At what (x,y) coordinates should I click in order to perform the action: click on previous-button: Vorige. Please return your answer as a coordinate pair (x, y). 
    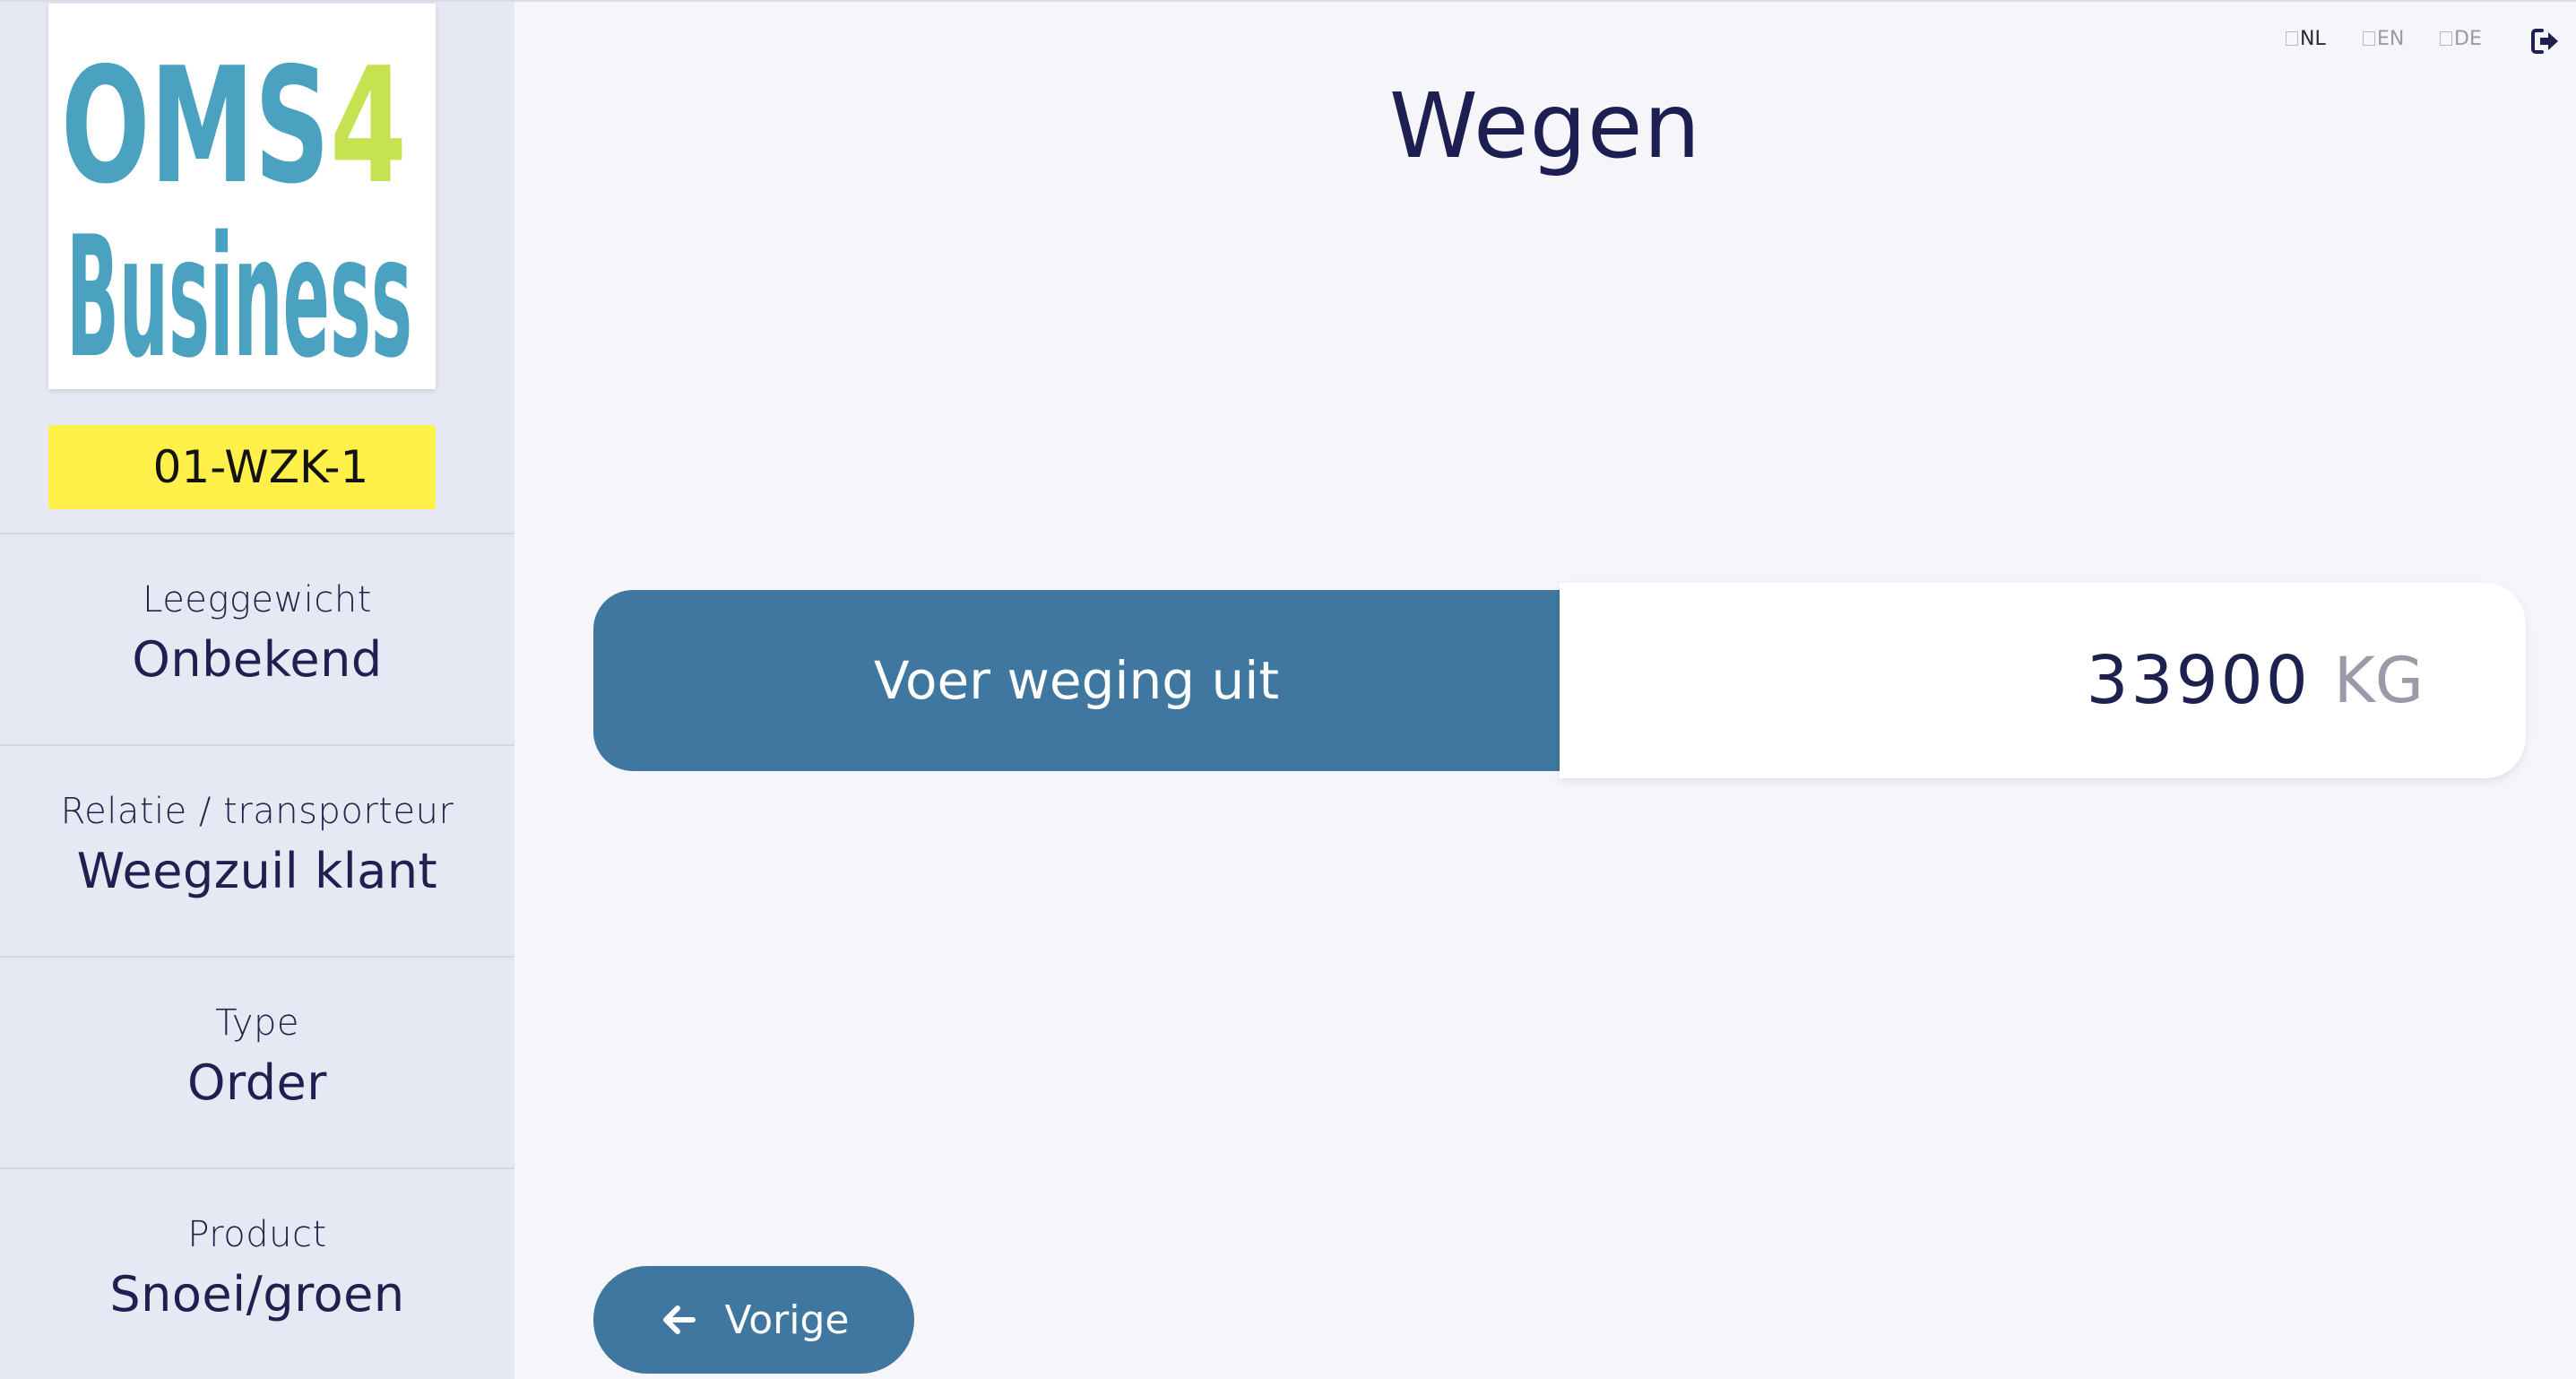
    Looking at the image, I should click on (753, 1320).